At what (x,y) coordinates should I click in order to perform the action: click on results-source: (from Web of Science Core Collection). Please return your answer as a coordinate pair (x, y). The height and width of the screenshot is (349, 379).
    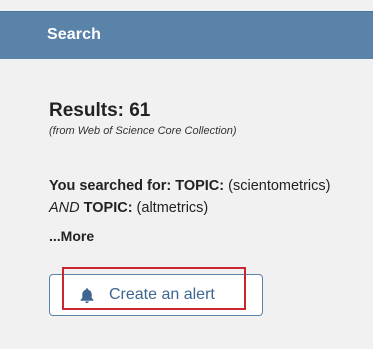
    Looking at the image, I should click on (143, 131).